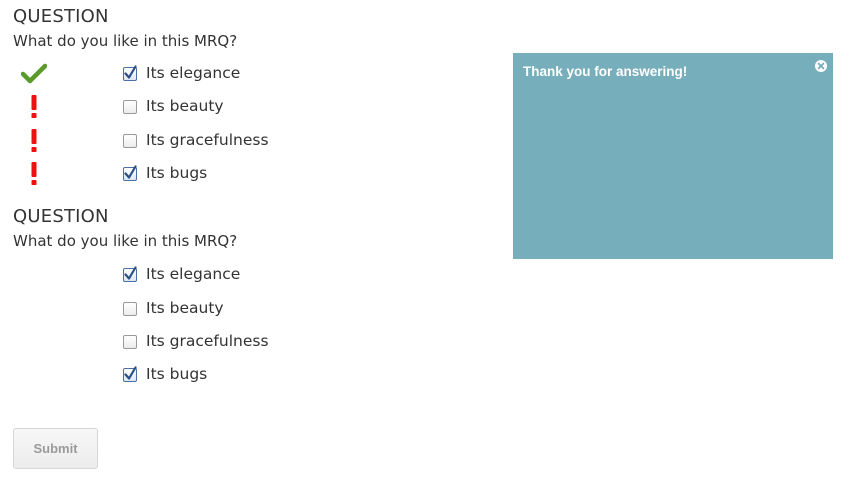 The image size is (841, 499). What do you see at coordinates (821, 65) in the screenshot?
I see `close-icon` at bounding box center [821, 65].